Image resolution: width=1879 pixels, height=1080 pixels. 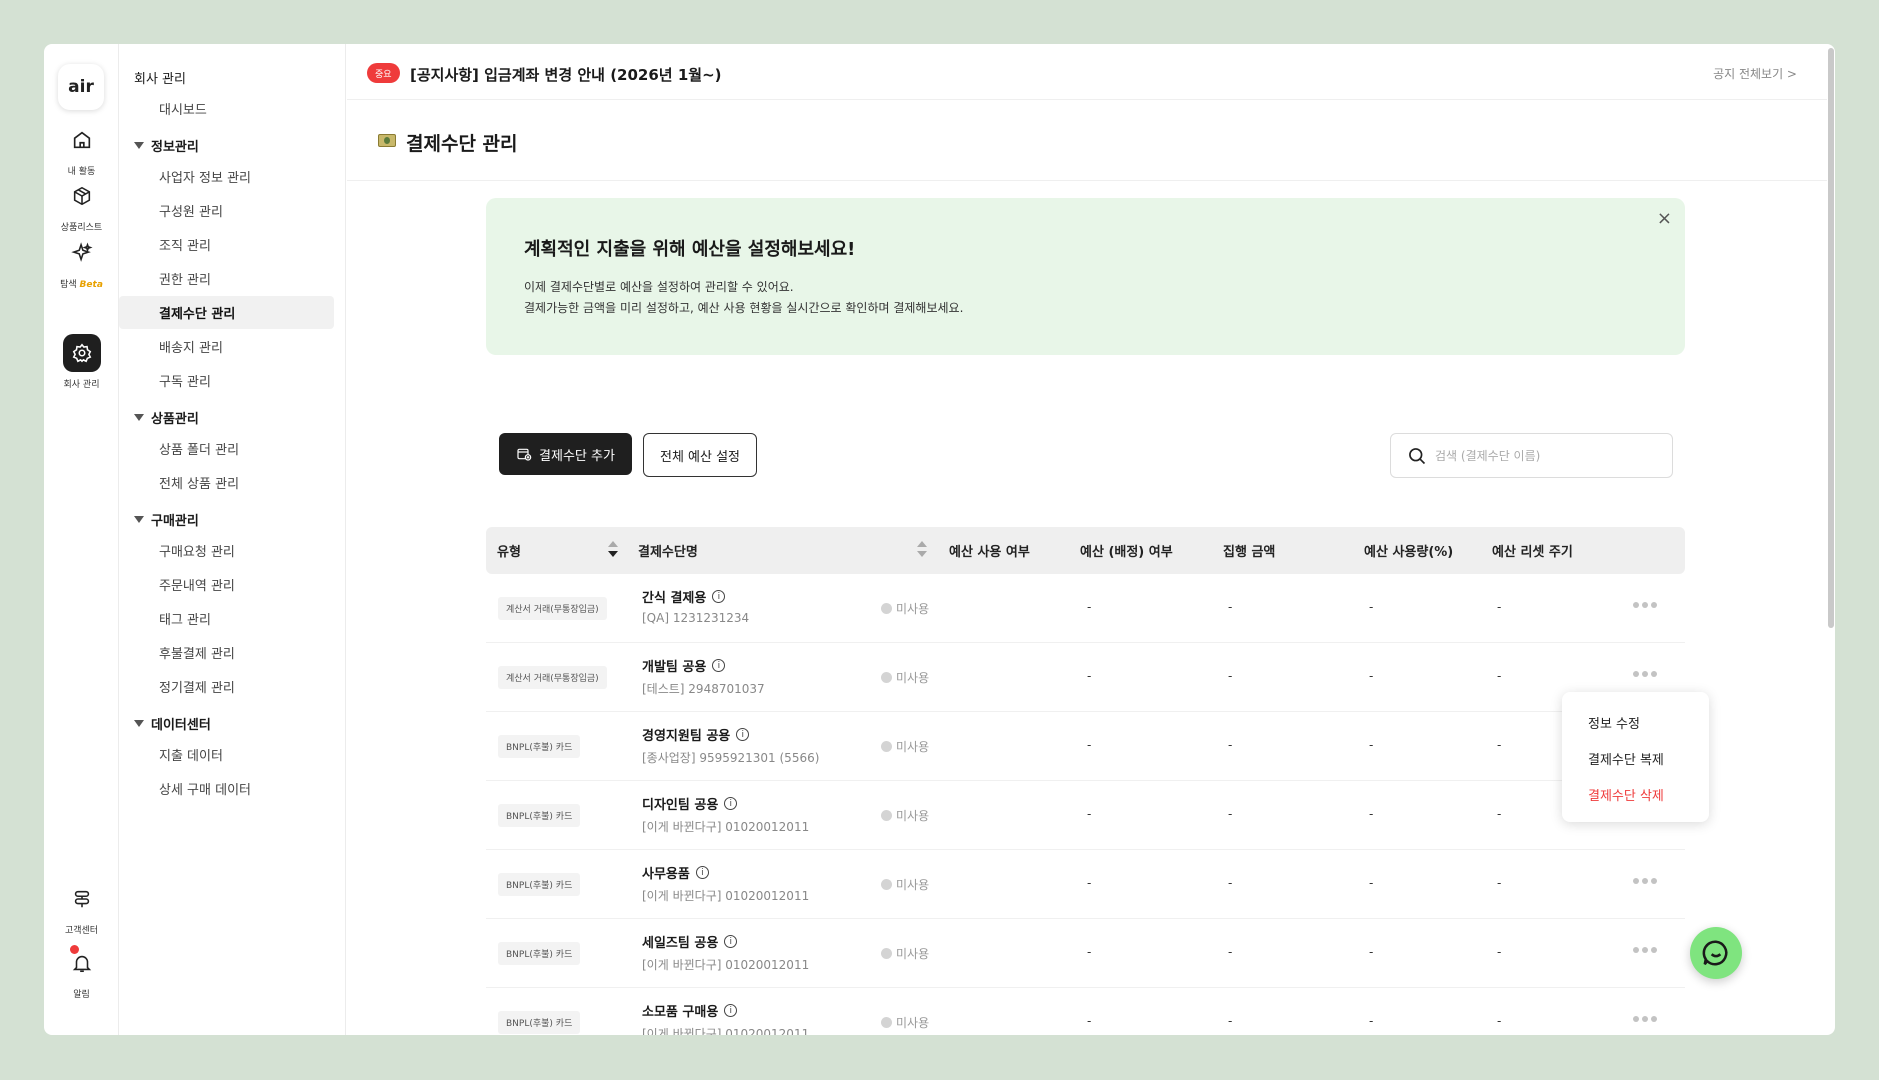 I want to click on type-tag: 계산서 거래(무통장입금), so click(x=552, y=677).